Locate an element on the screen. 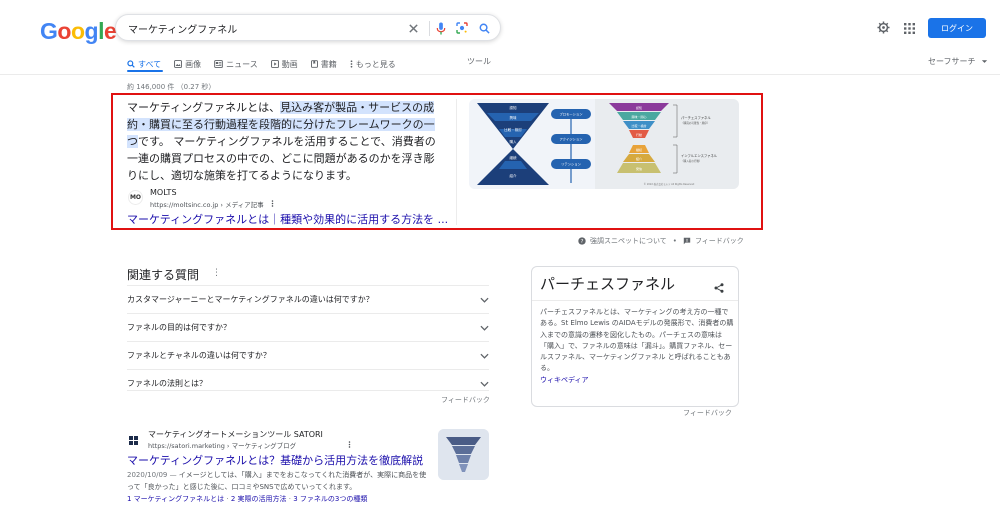 The width and height of the screenshot is (1000, 509). paa-divider is located at coordinates (308, 390).